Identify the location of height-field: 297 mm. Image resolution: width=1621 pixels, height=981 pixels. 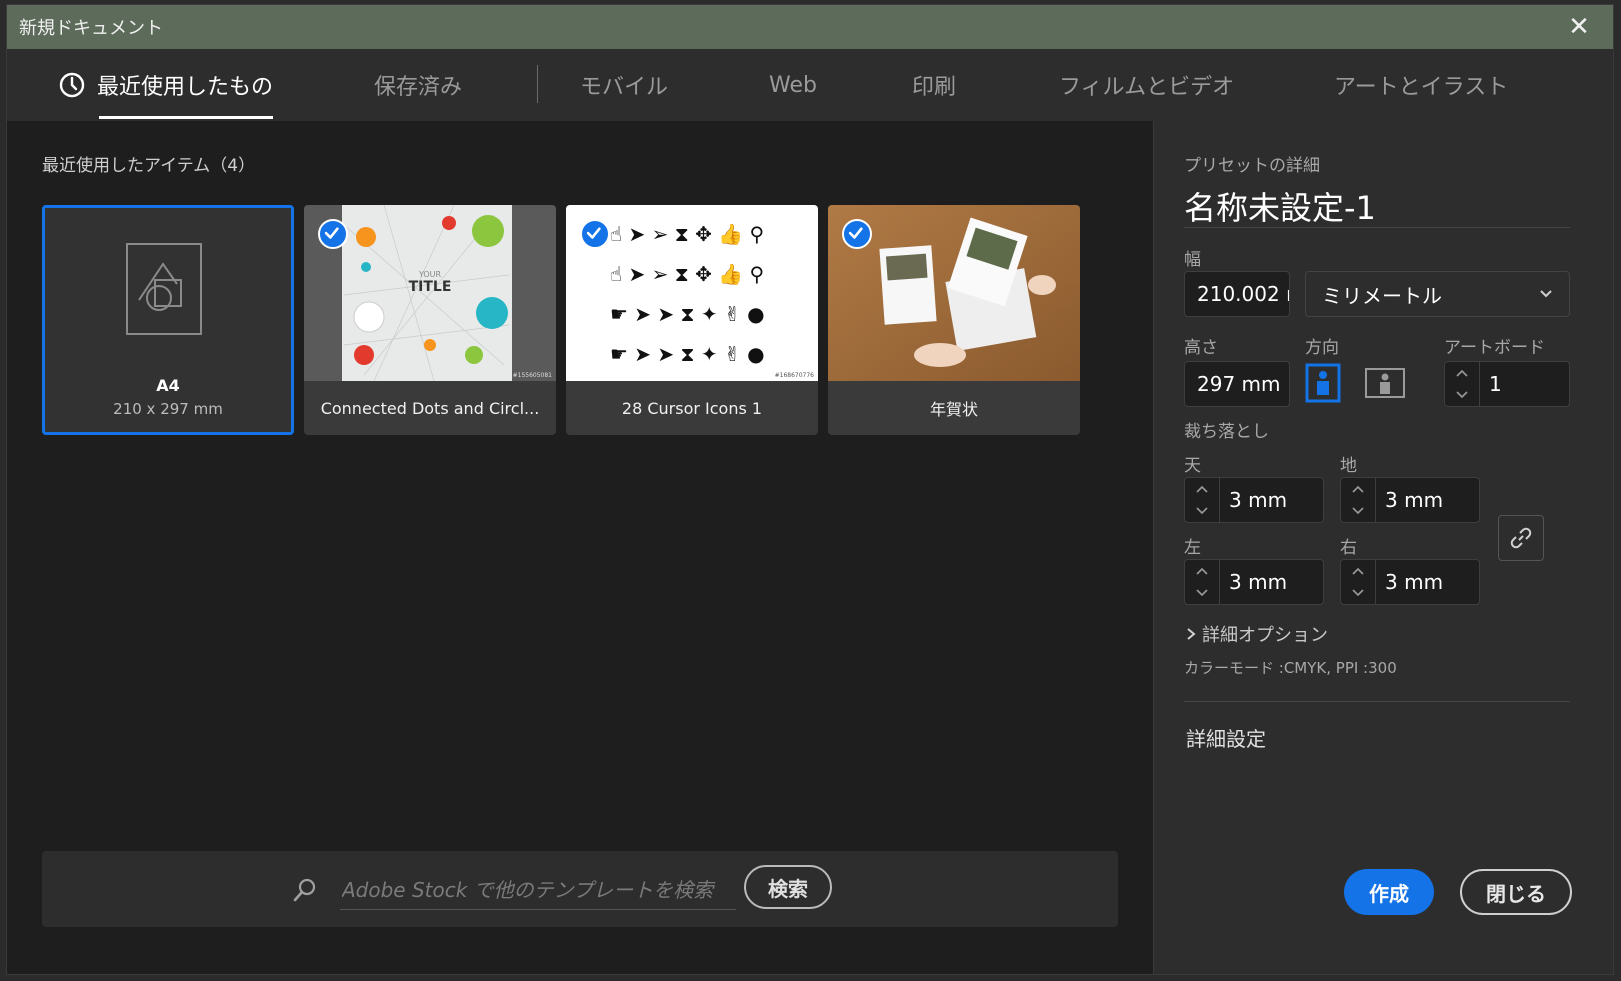
(1237, 384).